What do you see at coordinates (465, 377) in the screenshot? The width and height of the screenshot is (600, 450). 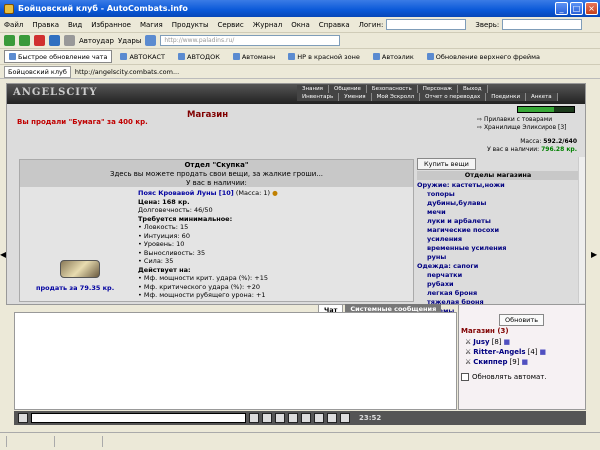 I see `auto-refresh-checkbox` at bounding box center [465, 377].